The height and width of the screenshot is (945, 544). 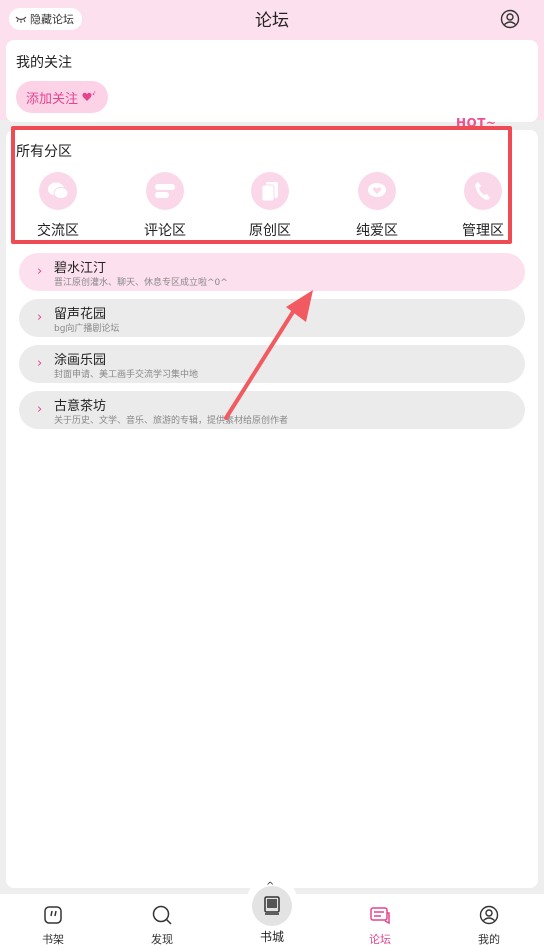 I want to click on chat-bubbles-icon, so click(x=58, y=191).